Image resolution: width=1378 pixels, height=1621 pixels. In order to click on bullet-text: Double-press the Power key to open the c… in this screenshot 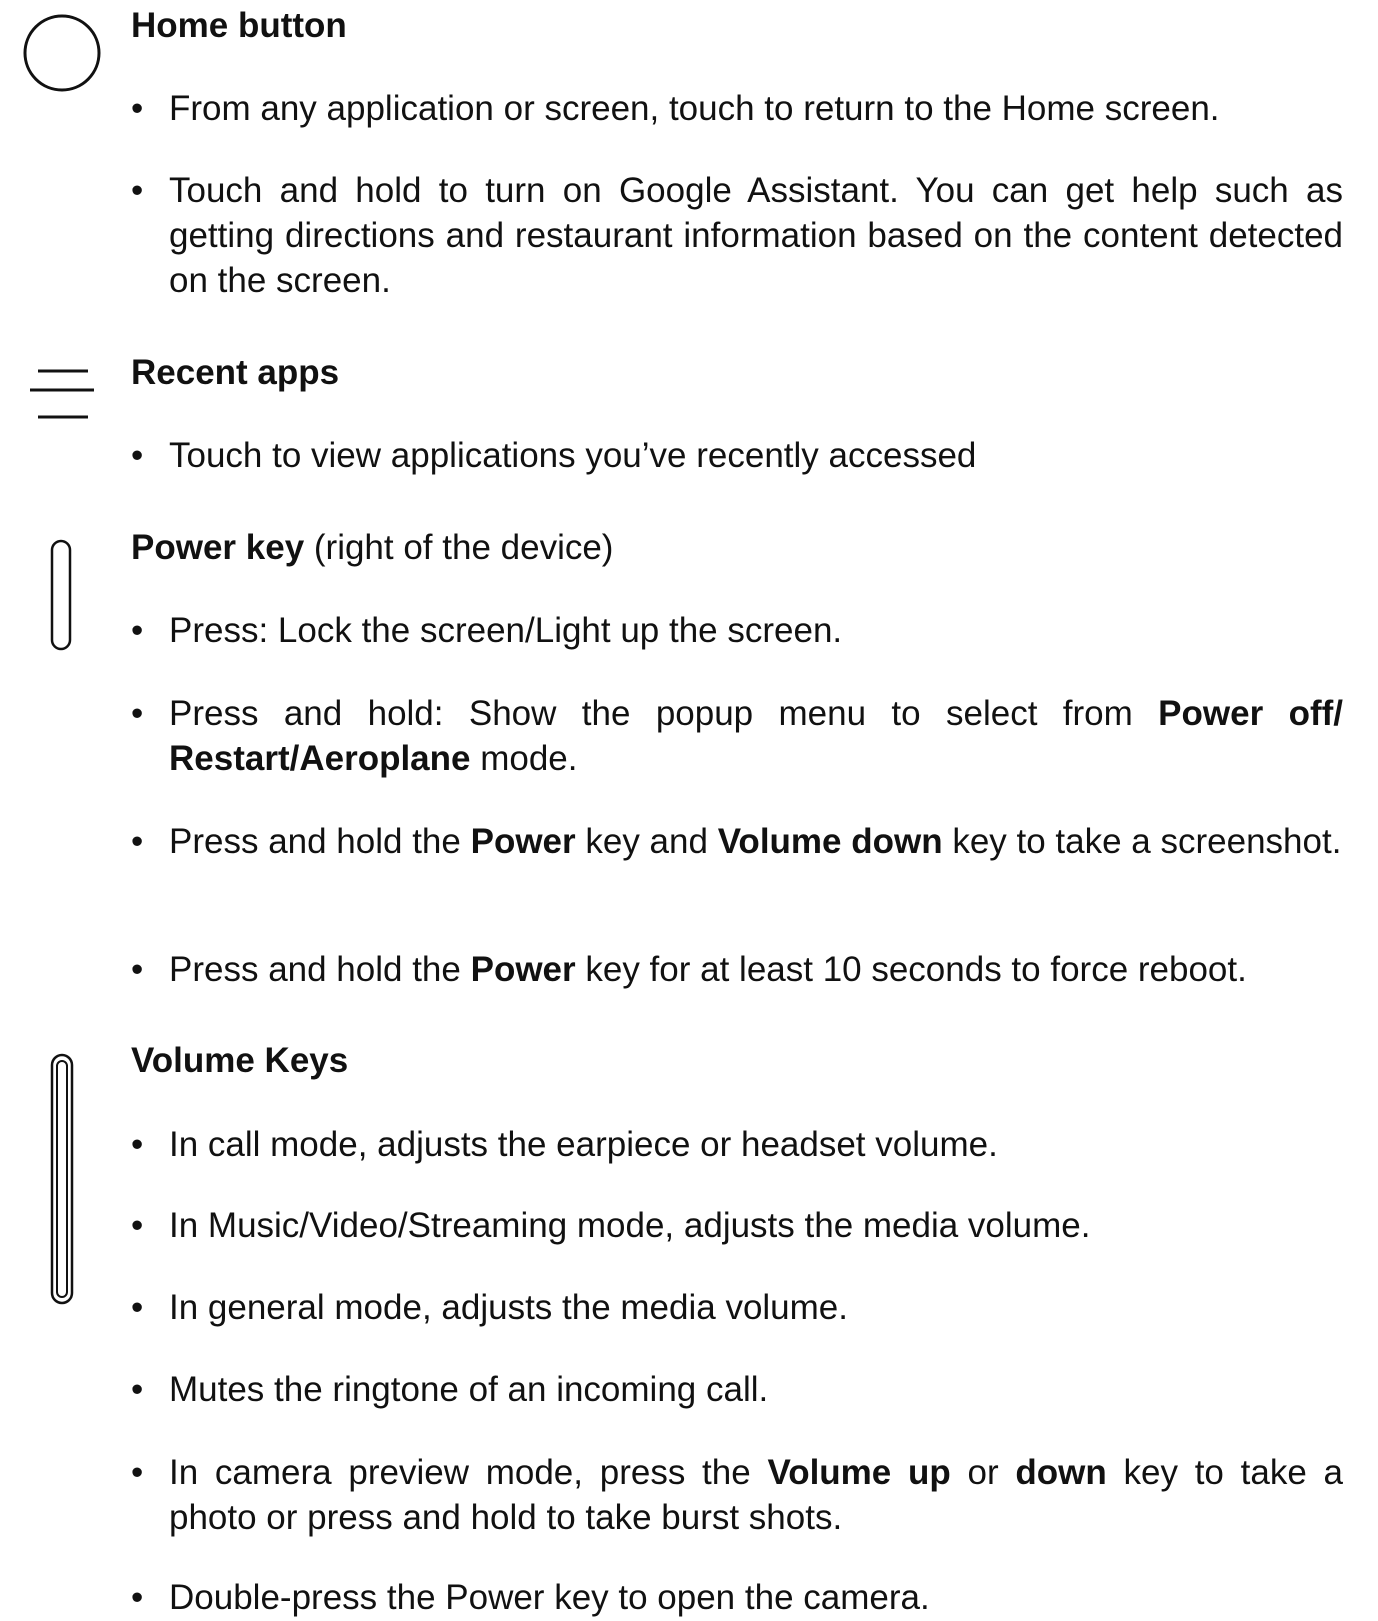, I will do `click(549, 1597)`.